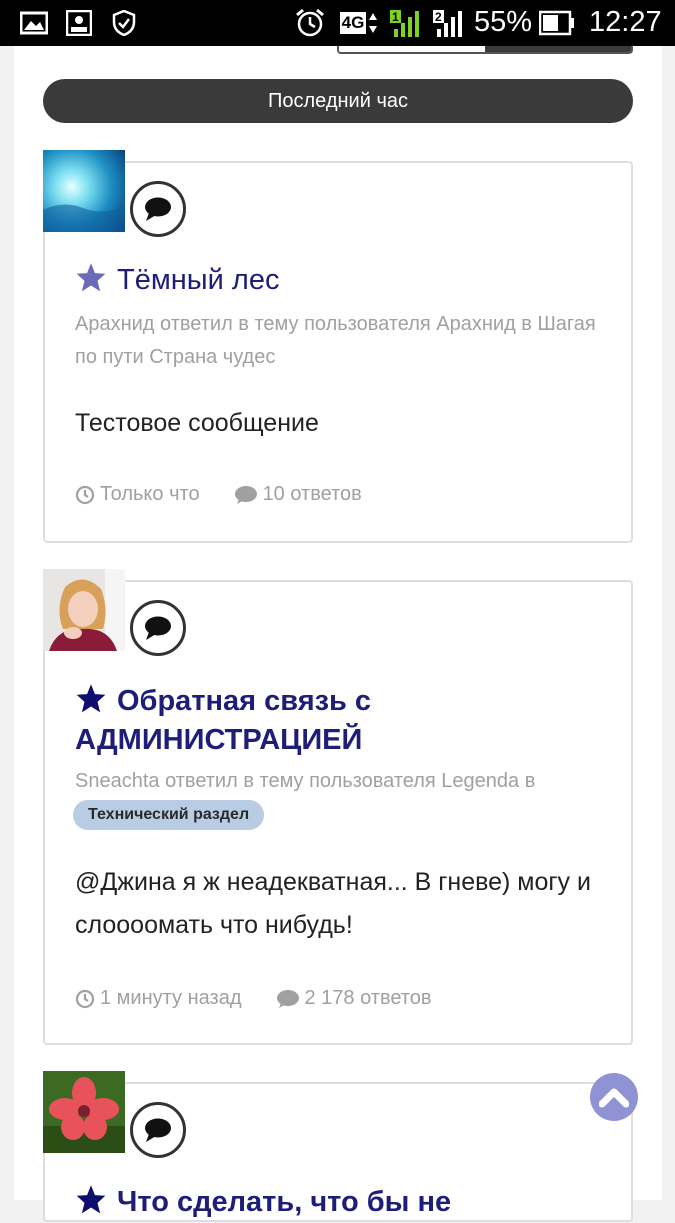 The height and width of the screenshot is (1223, 675). Describe the element at coordinates (310, 22) in the screenshot. I see `alarm-icon` at that location.